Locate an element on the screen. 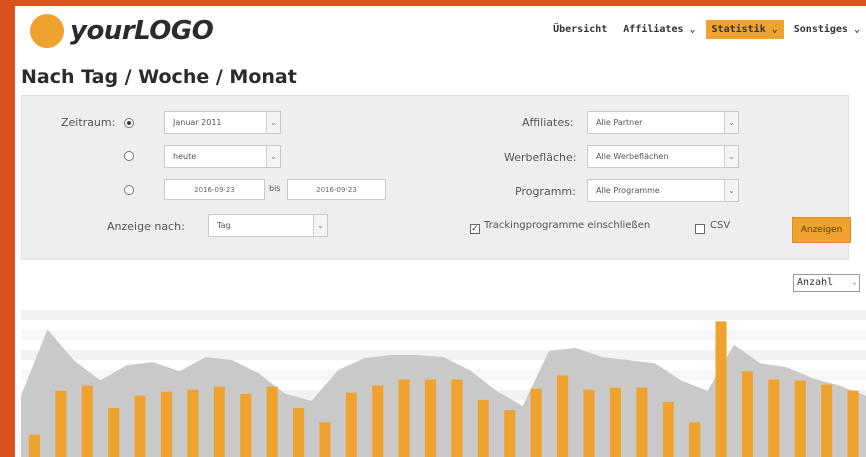 The width and height of the screenshot is (866, 457). day-select: heute ⌄ is located at coordinates (222, 156).